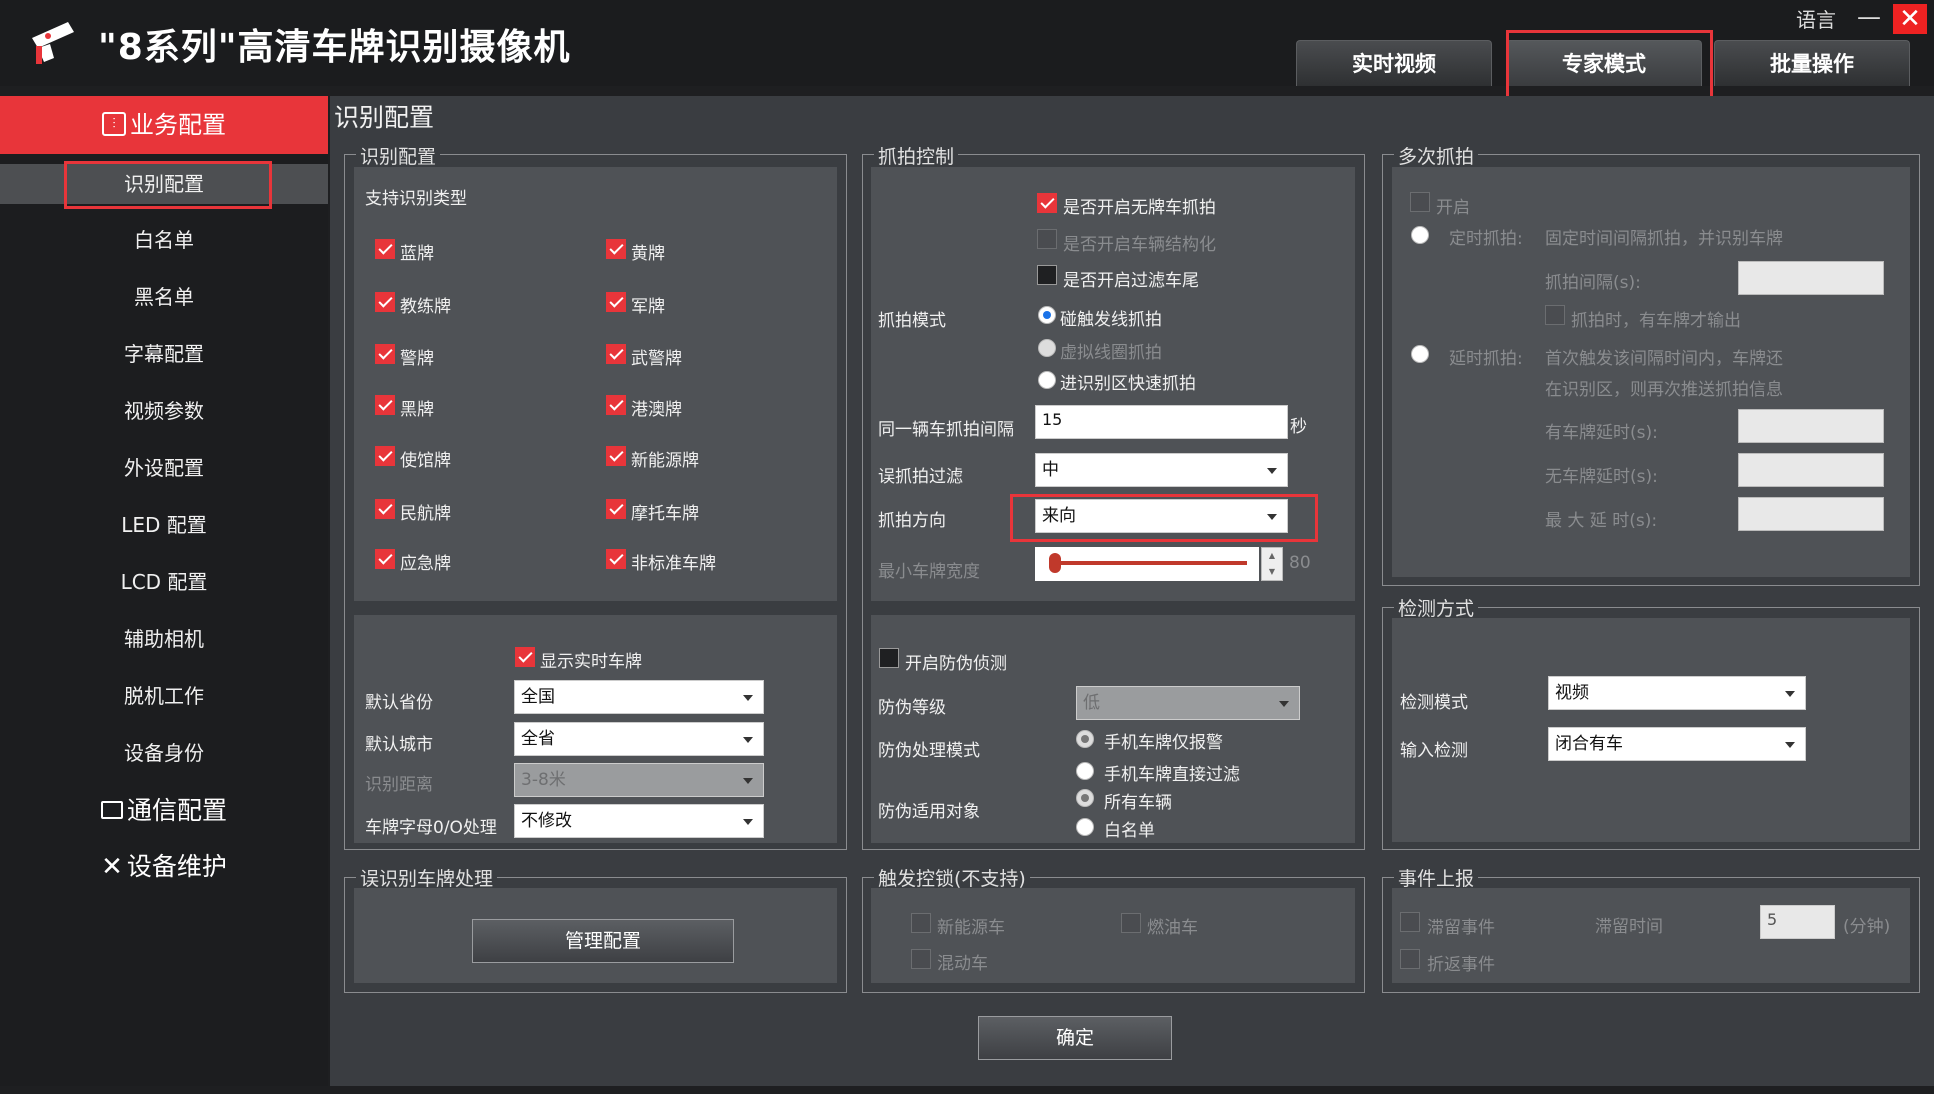 This screenshot has height=1094, width=1934. I want to click on checkbox-hybrid-vehicle, so click(921, 959).